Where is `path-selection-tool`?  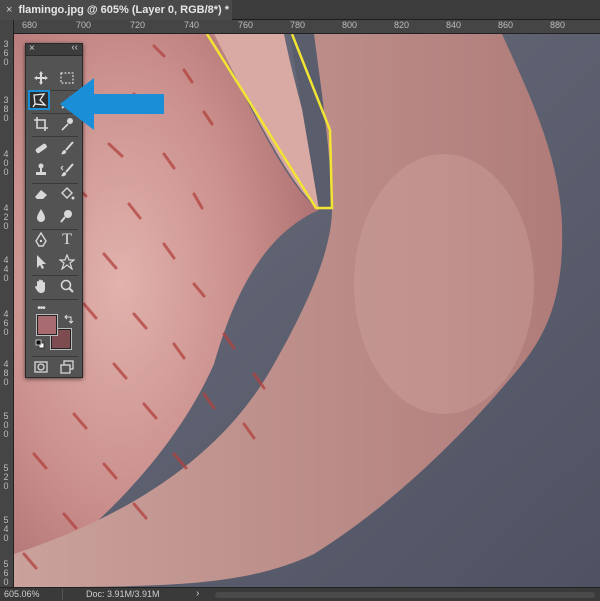
path-selection-tool is located at coordinates (41, 262).